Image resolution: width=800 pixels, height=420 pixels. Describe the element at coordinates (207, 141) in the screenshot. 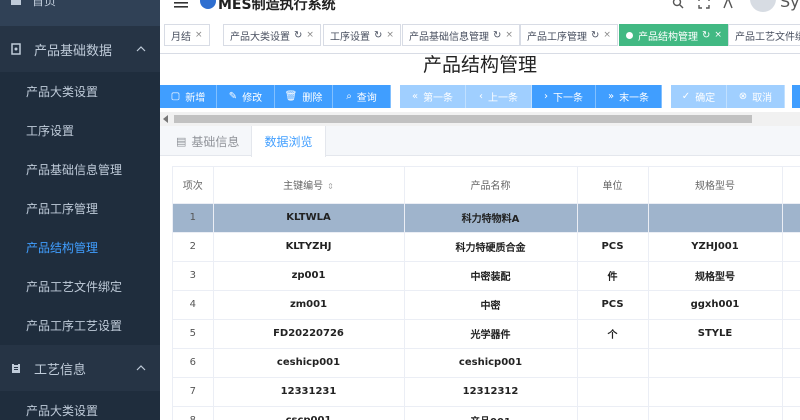

I see `tab-basic-info: ▤ 基础信息` at that location.